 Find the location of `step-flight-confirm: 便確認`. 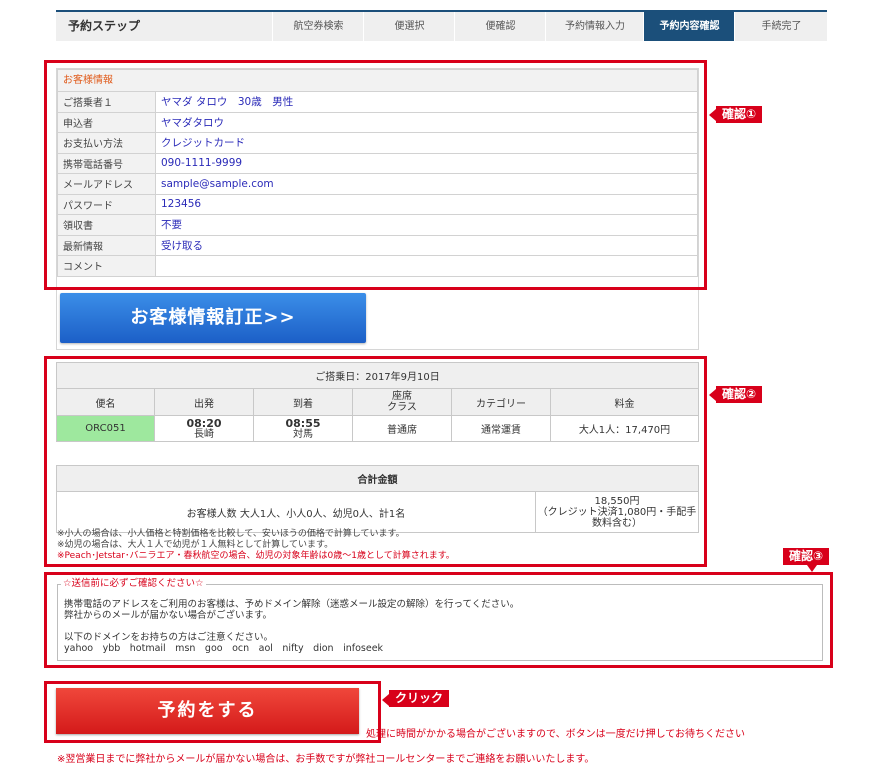

step-flight-confirm: 便確認 is located at coordinates (500, 26).